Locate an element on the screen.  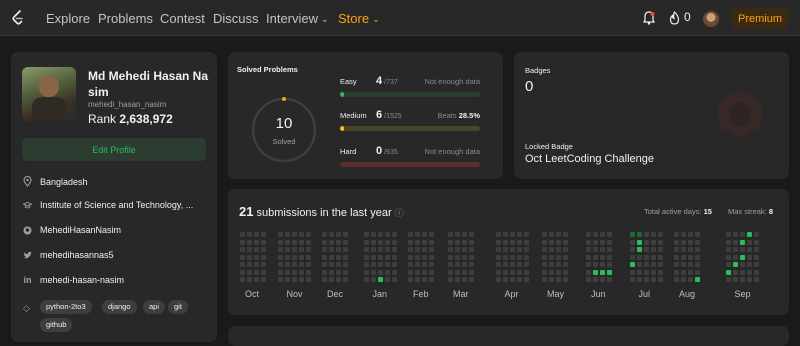
locked-badge-icon is located at coordinates (740, 114).